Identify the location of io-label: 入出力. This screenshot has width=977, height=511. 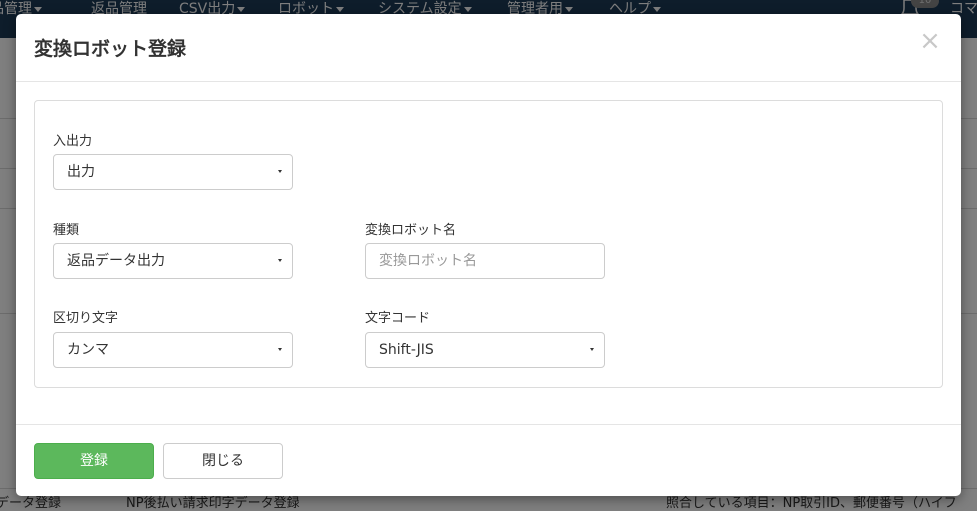
(73, 141).